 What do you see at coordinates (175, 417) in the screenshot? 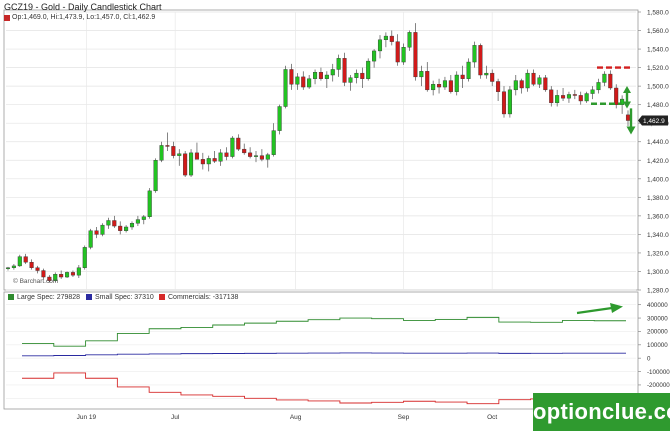
I see `time-tick-label: Jul` at bounding box center [175, 417].